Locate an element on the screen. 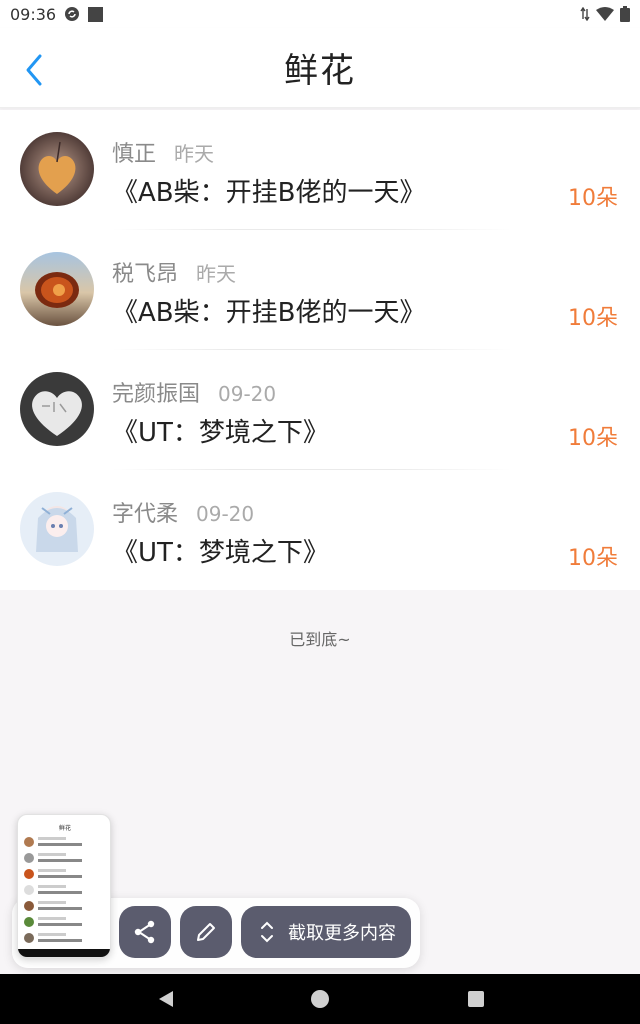 This screenshot has height=1024, width=640. share-button is located at coordinates (145, 932).